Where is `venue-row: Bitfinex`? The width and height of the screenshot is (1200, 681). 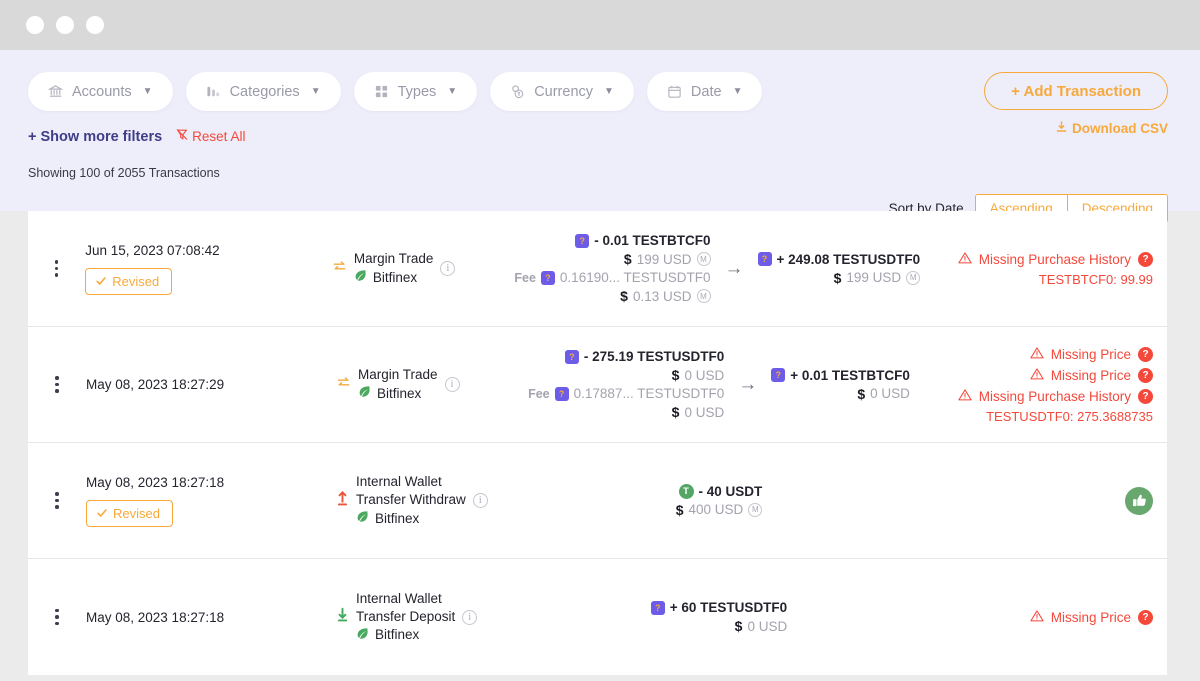 venue-row: Bitfinex is located at coordinates (405, 635).